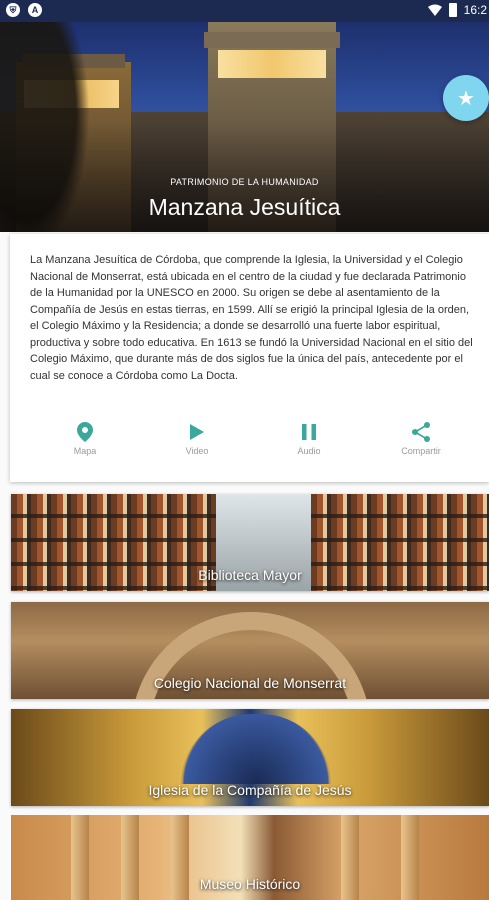 The image size is (489, 900). What do you see at coordinates (452, 10) in the screenshot?
I see `battery-icon` at bounding box center [452, 10].